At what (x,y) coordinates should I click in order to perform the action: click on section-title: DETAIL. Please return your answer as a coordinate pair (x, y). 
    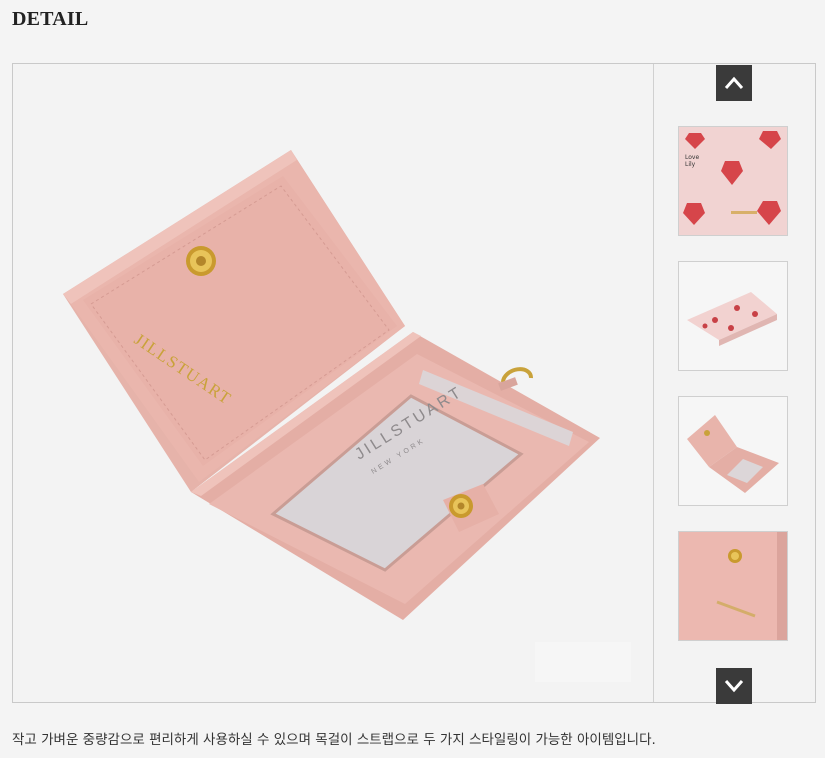
    Looking at the image, I should click on (50, 19).